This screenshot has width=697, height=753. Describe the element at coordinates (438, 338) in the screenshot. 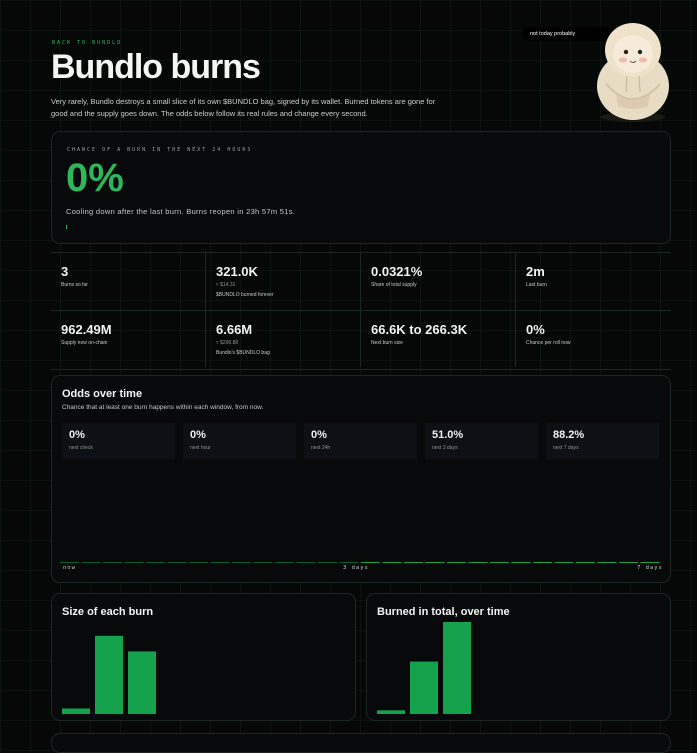

I see `stat-next-burn-size: 66.6K to 266.3K Next burn size` at that location.